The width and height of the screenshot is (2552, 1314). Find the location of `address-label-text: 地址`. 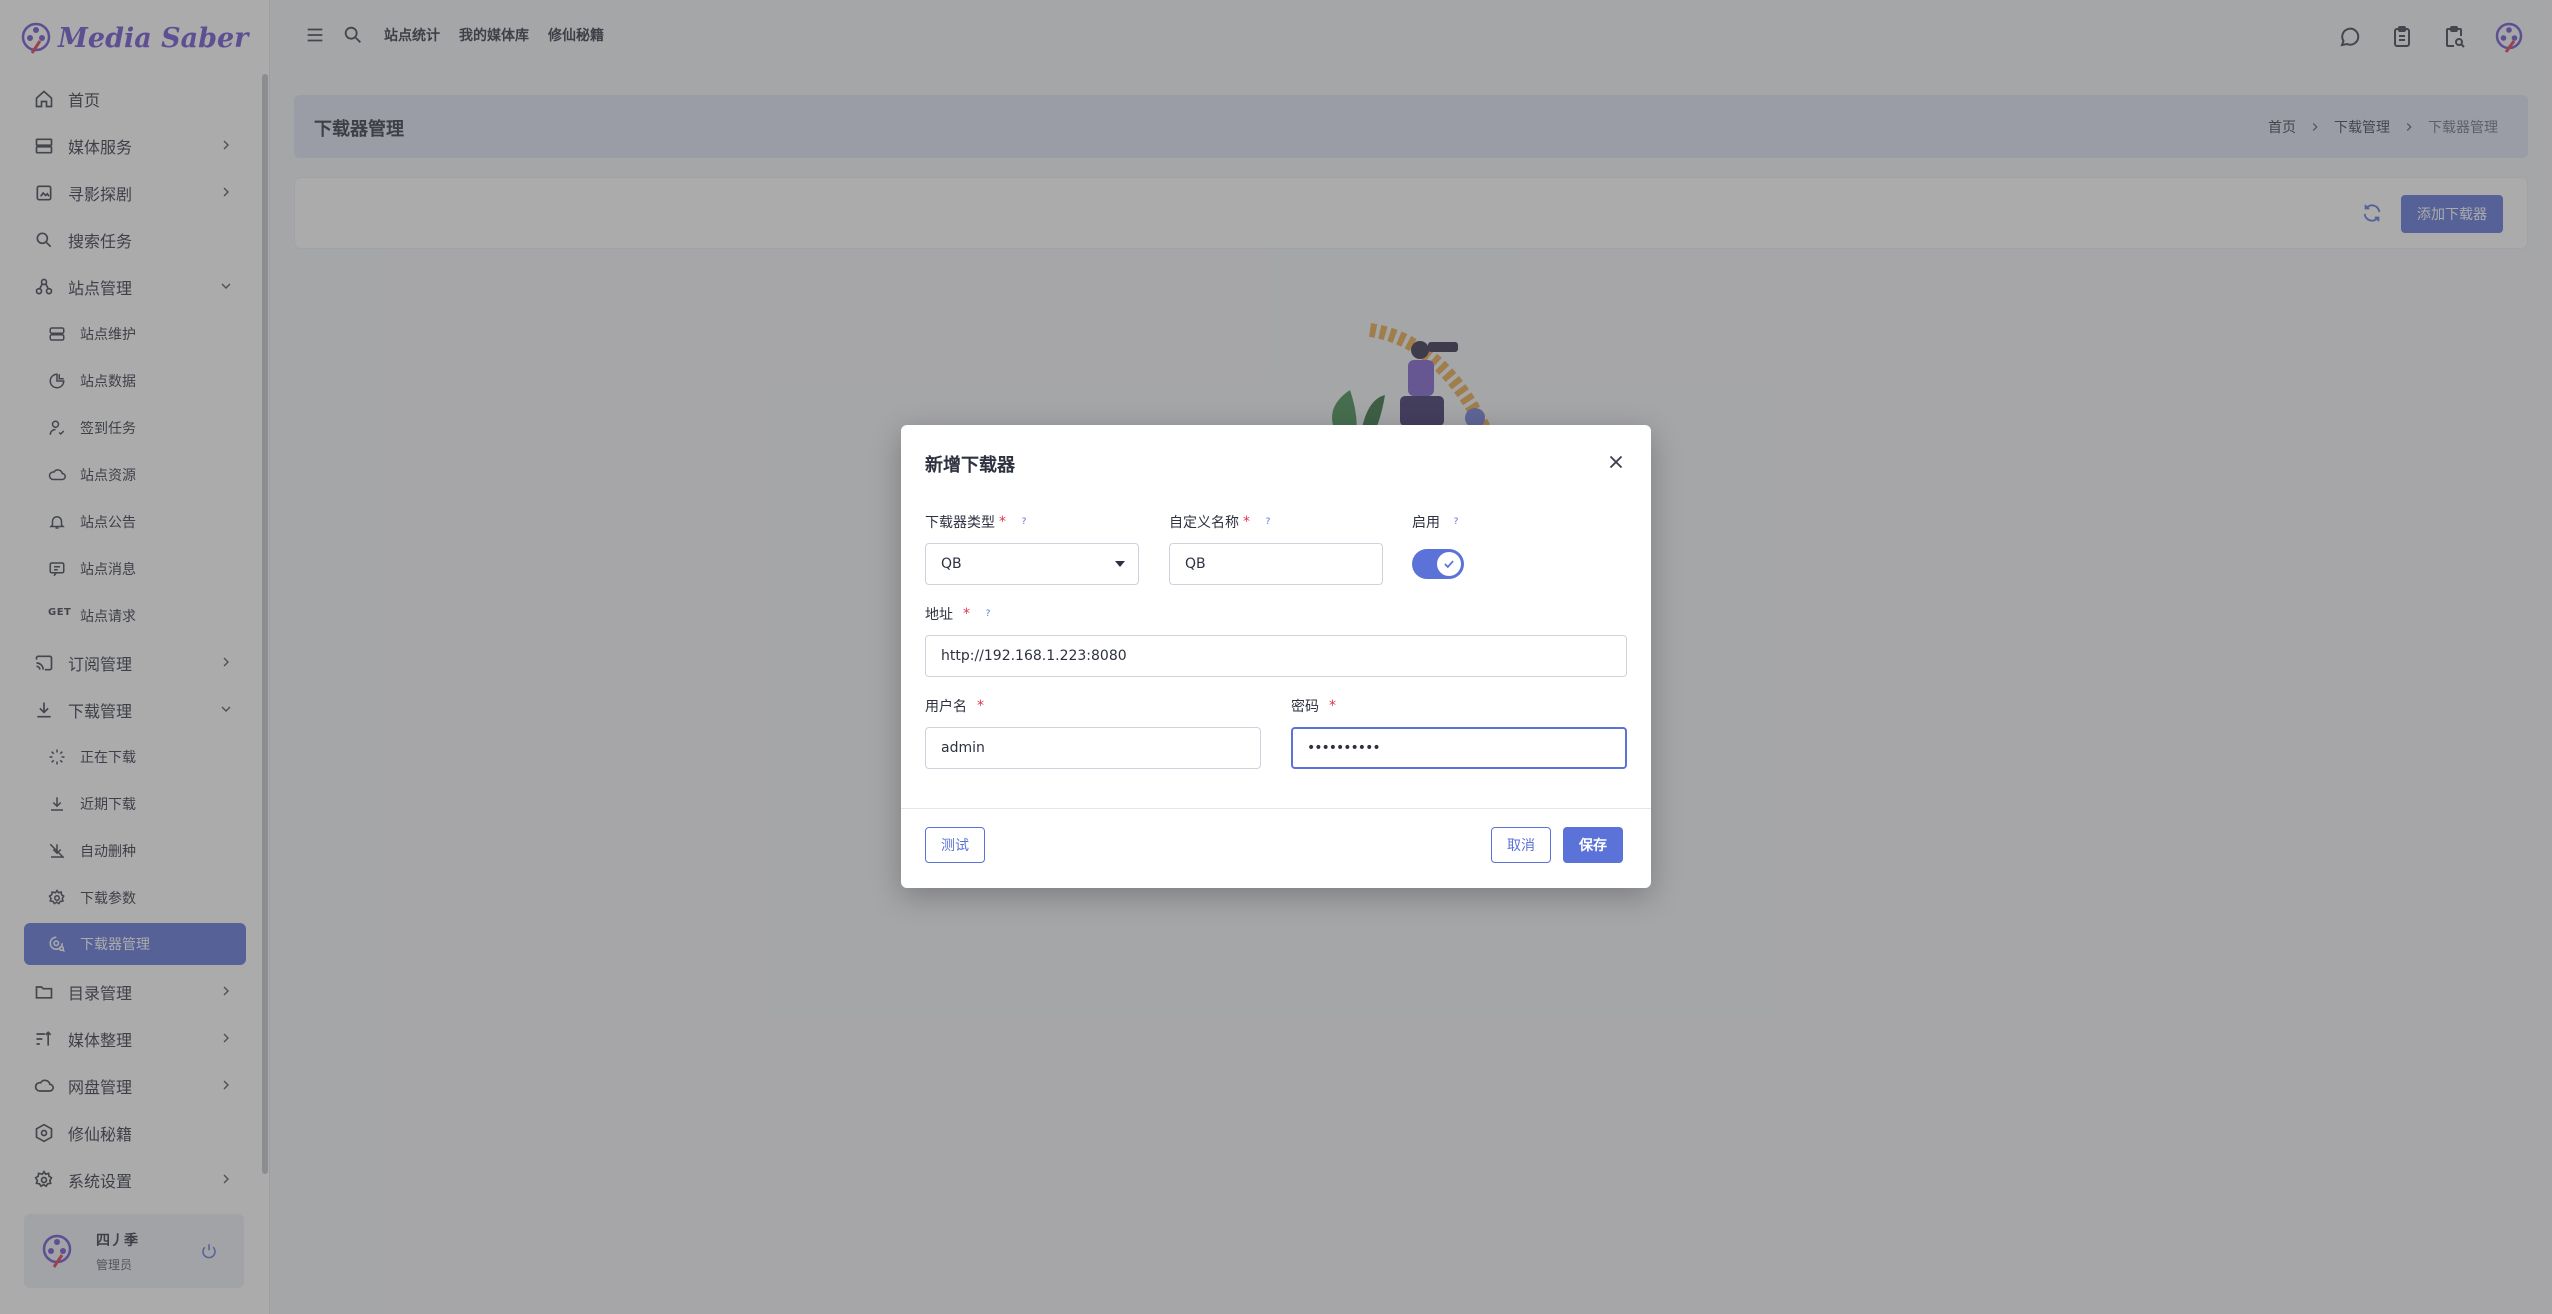

address-label-text: 地址 is located at coordinates (939, 615).